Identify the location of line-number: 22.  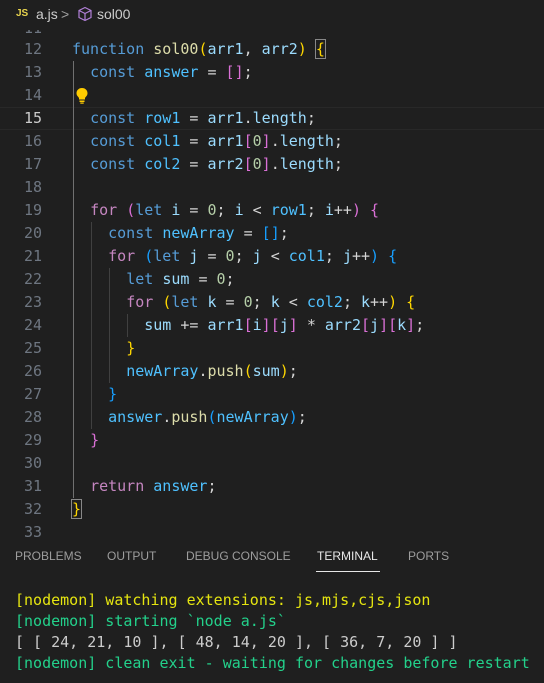
(32, 279).